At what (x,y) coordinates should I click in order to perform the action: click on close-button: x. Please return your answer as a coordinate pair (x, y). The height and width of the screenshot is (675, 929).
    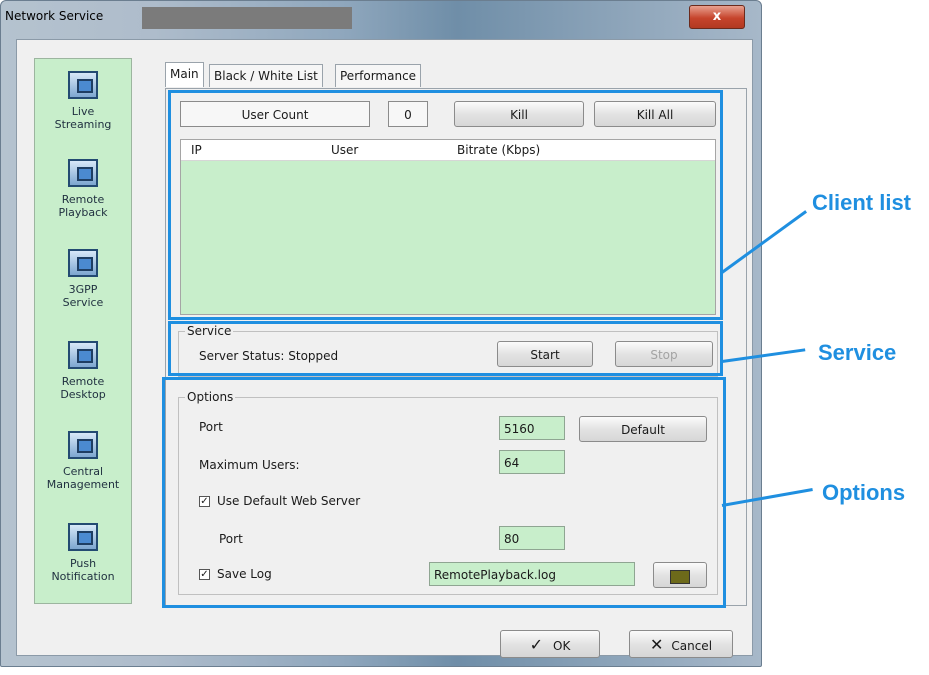
    Looking at the image, I should click on (717, 17).